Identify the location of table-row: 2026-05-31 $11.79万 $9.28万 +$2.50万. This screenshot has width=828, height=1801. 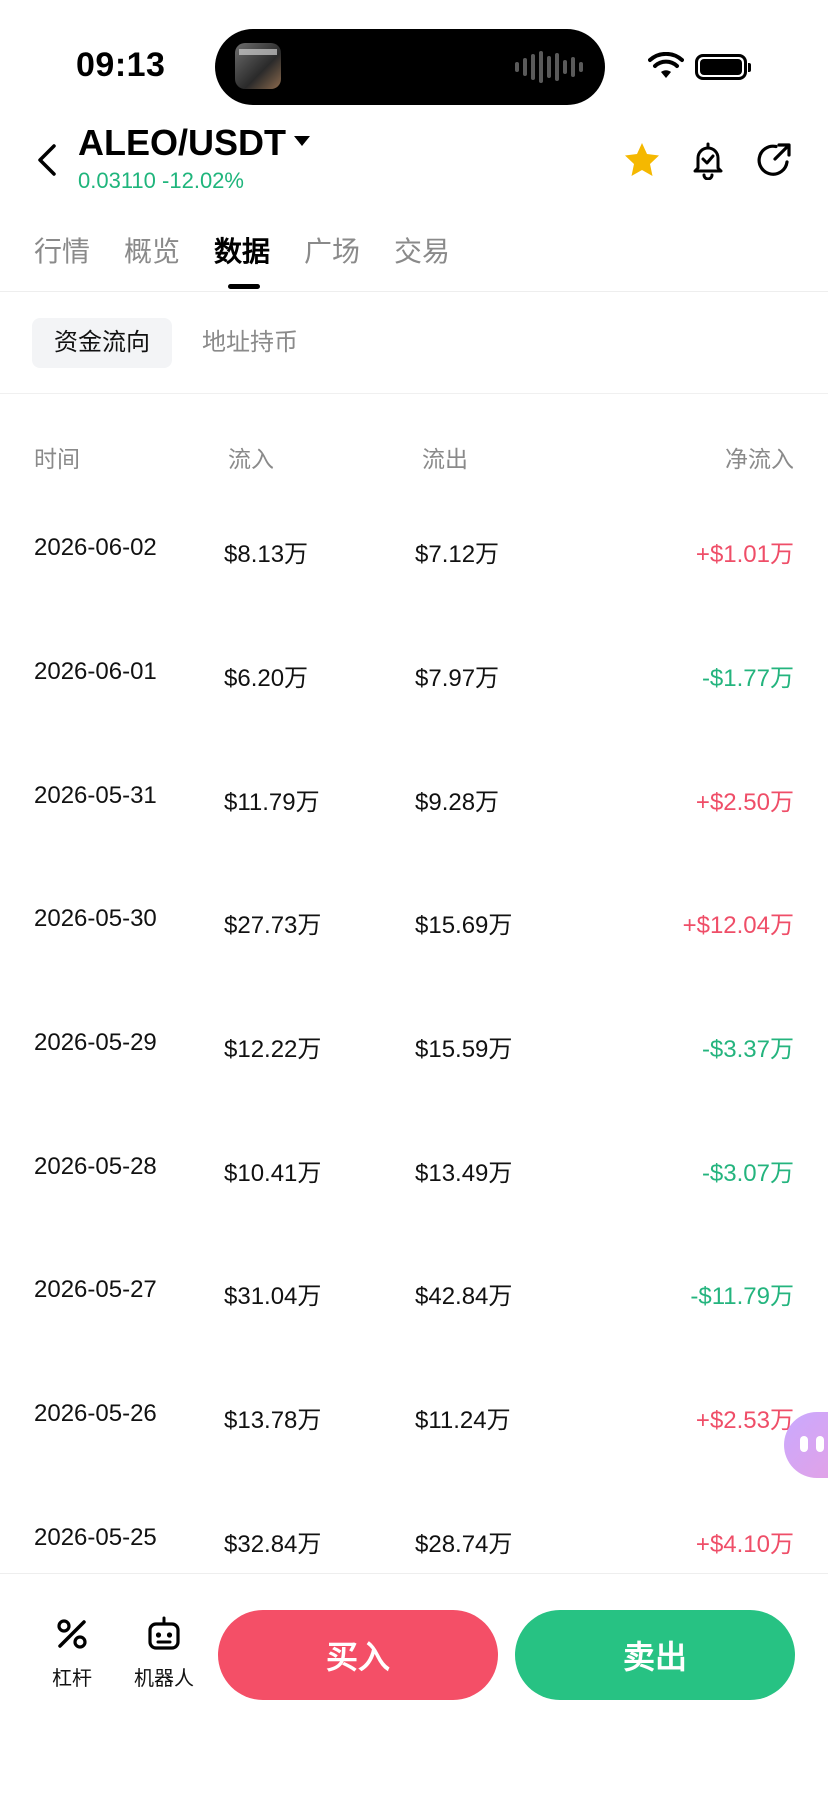
(414, 844).